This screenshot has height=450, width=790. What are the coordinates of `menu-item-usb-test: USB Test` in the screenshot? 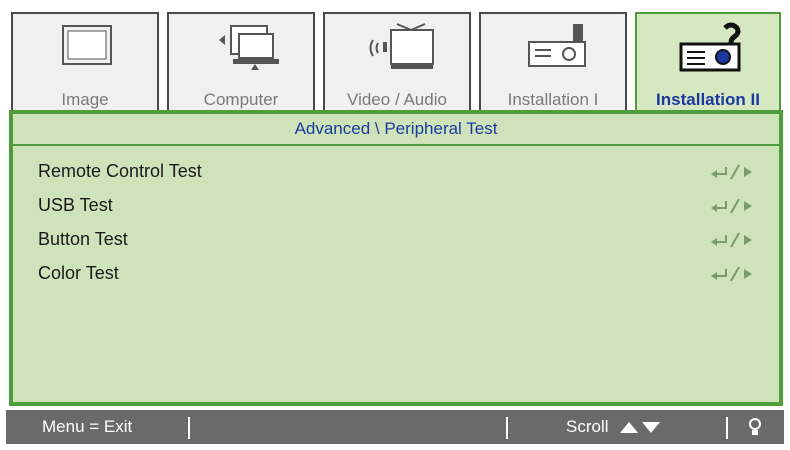 It's located at (396, 205).